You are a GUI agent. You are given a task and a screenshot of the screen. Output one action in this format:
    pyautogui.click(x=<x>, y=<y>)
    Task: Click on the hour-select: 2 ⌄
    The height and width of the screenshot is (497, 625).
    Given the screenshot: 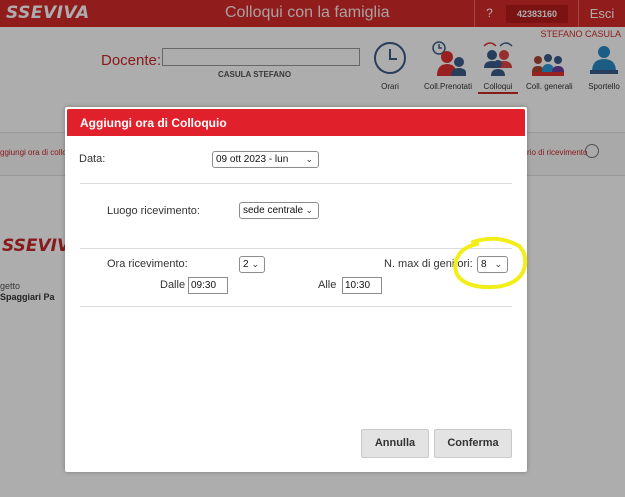 What is the action you would take?
    pyautogui.click(x=252, y=264)
    